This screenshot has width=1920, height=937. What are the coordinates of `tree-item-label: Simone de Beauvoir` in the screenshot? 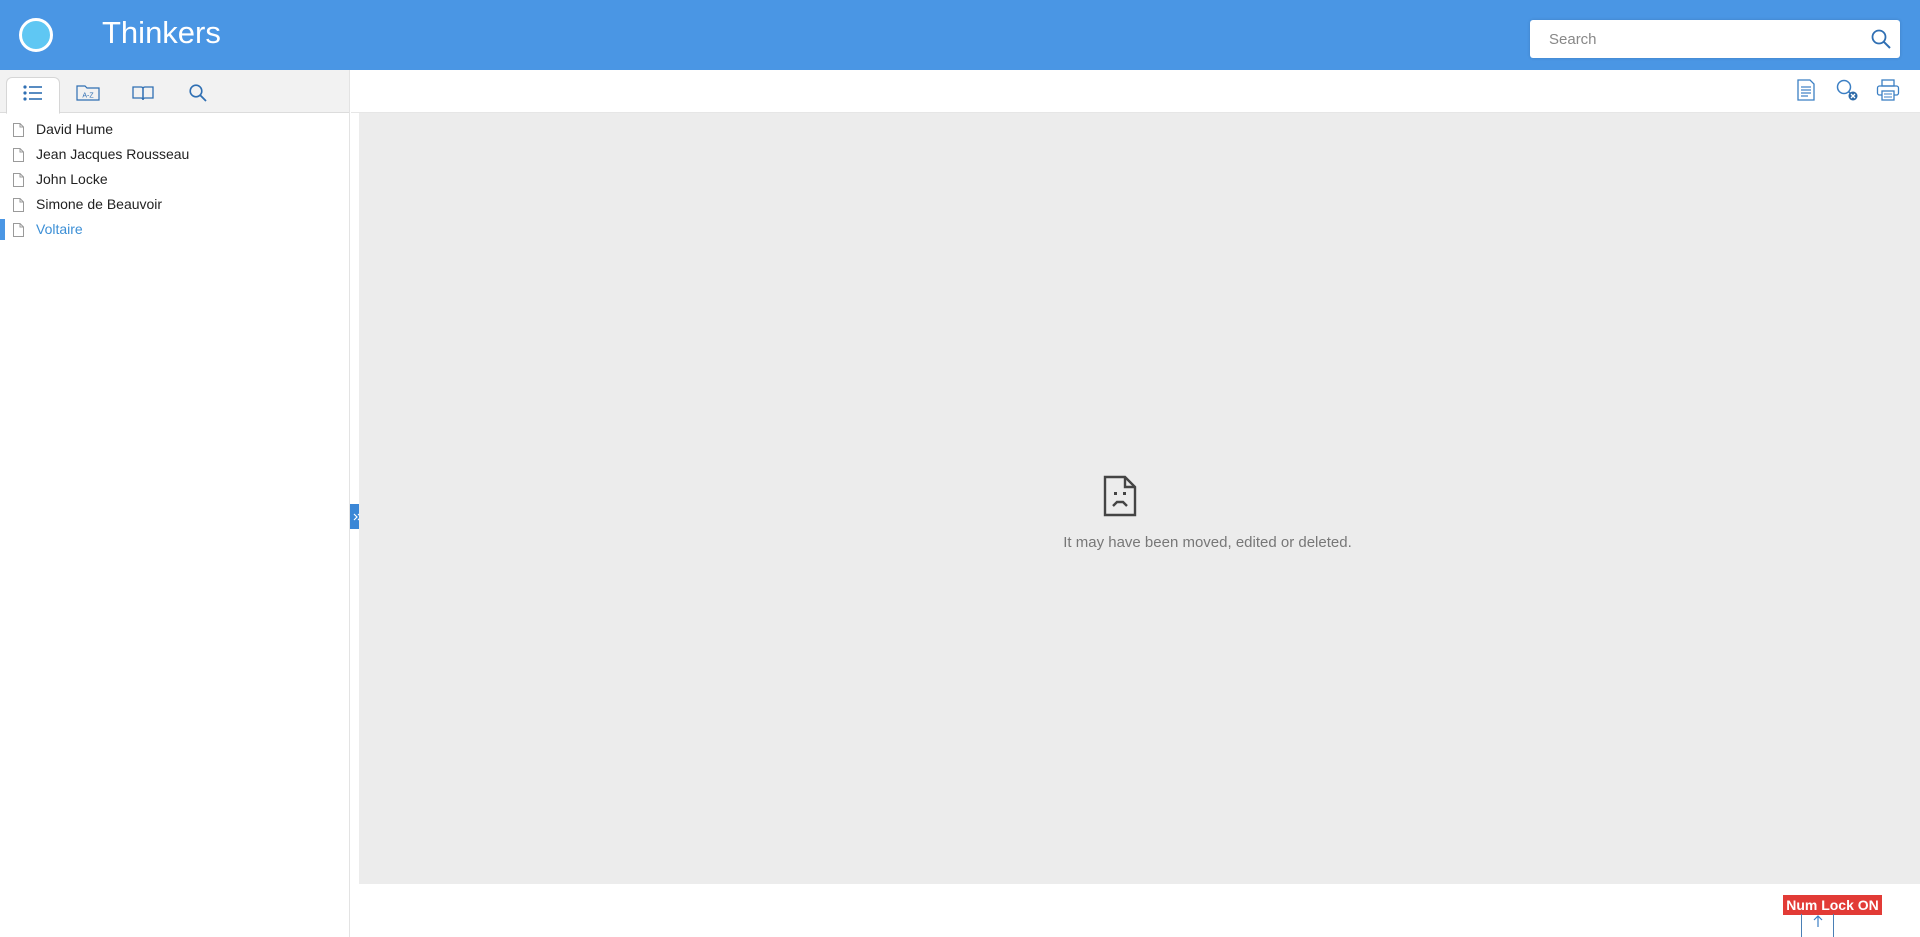 It's located at (99, 204).